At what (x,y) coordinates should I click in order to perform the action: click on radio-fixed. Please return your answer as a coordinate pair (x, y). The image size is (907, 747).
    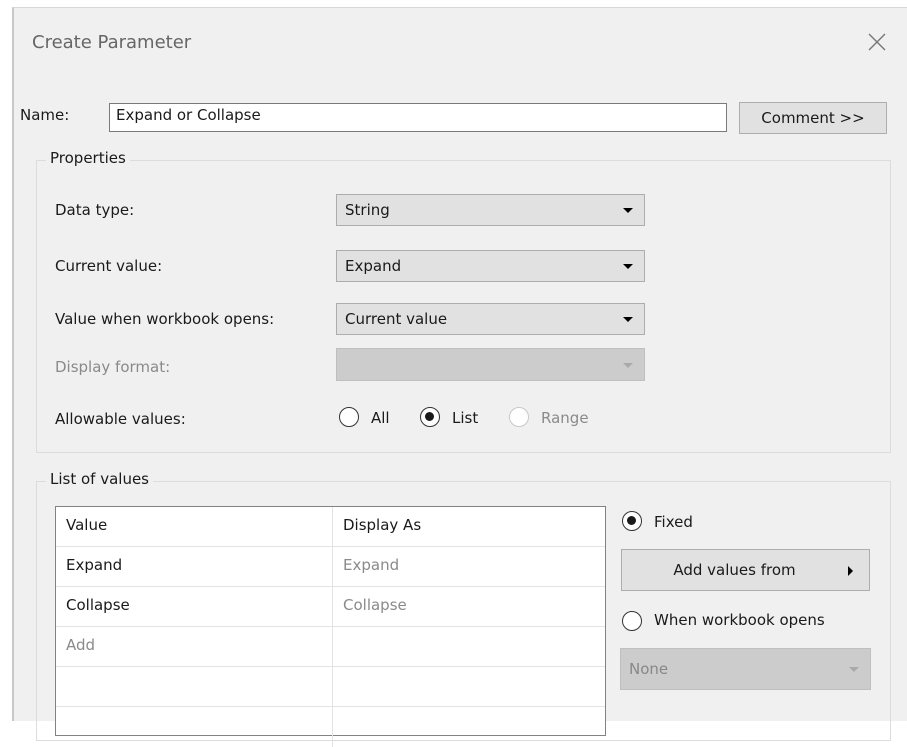
    Looking at the image, I should click on (632, 521).